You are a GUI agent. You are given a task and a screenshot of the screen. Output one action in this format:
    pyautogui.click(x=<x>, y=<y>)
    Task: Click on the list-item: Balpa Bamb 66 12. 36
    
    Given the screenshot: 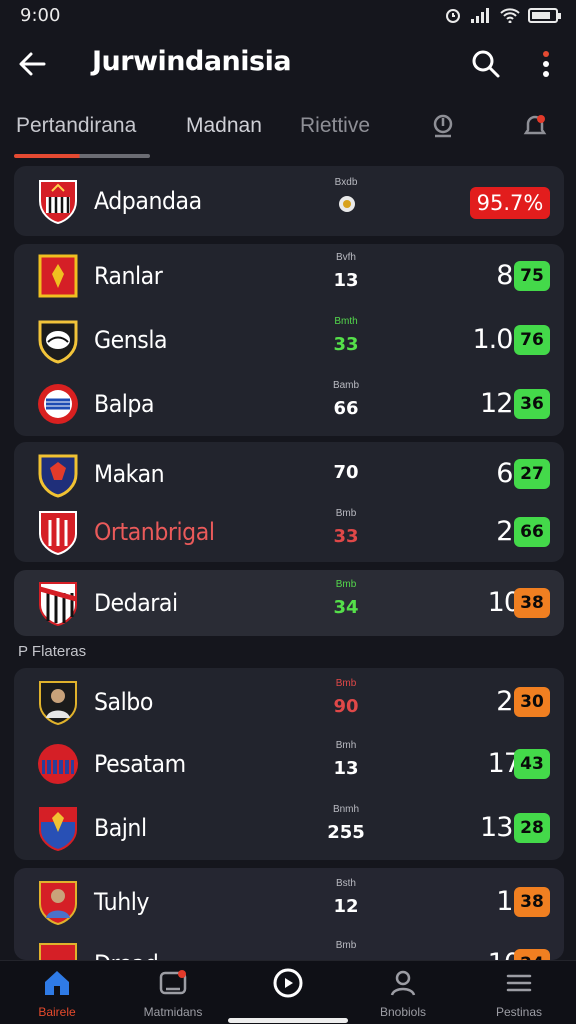 What is the action you would take?
    pyautogui.click(x=289, y=404)
    